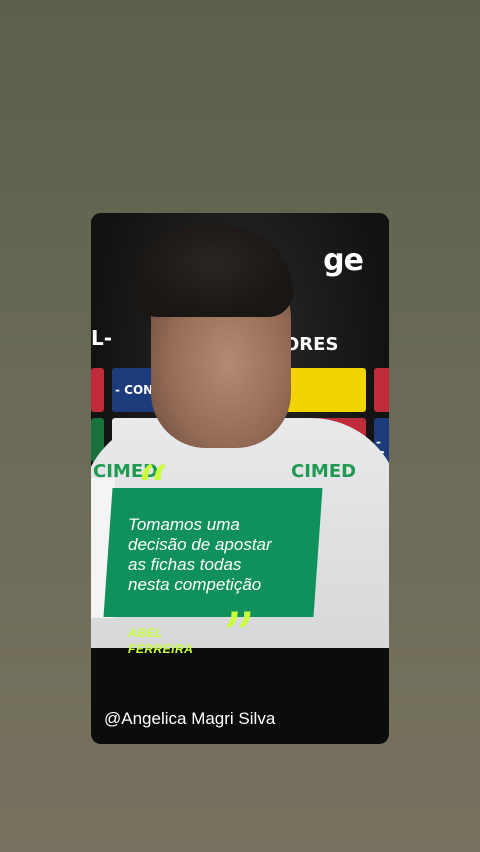  I want to click on username-credit: @Angelica Magri Silva, so click(190, 718).